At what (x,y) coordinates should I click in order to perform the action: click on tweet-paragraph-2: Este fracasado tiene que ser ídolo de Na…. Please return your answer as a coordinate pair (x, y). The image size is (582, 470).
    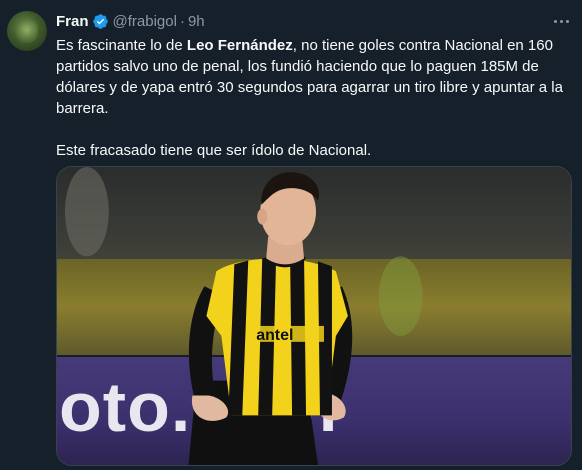
    Looking at the image, I should click on (214, 150).